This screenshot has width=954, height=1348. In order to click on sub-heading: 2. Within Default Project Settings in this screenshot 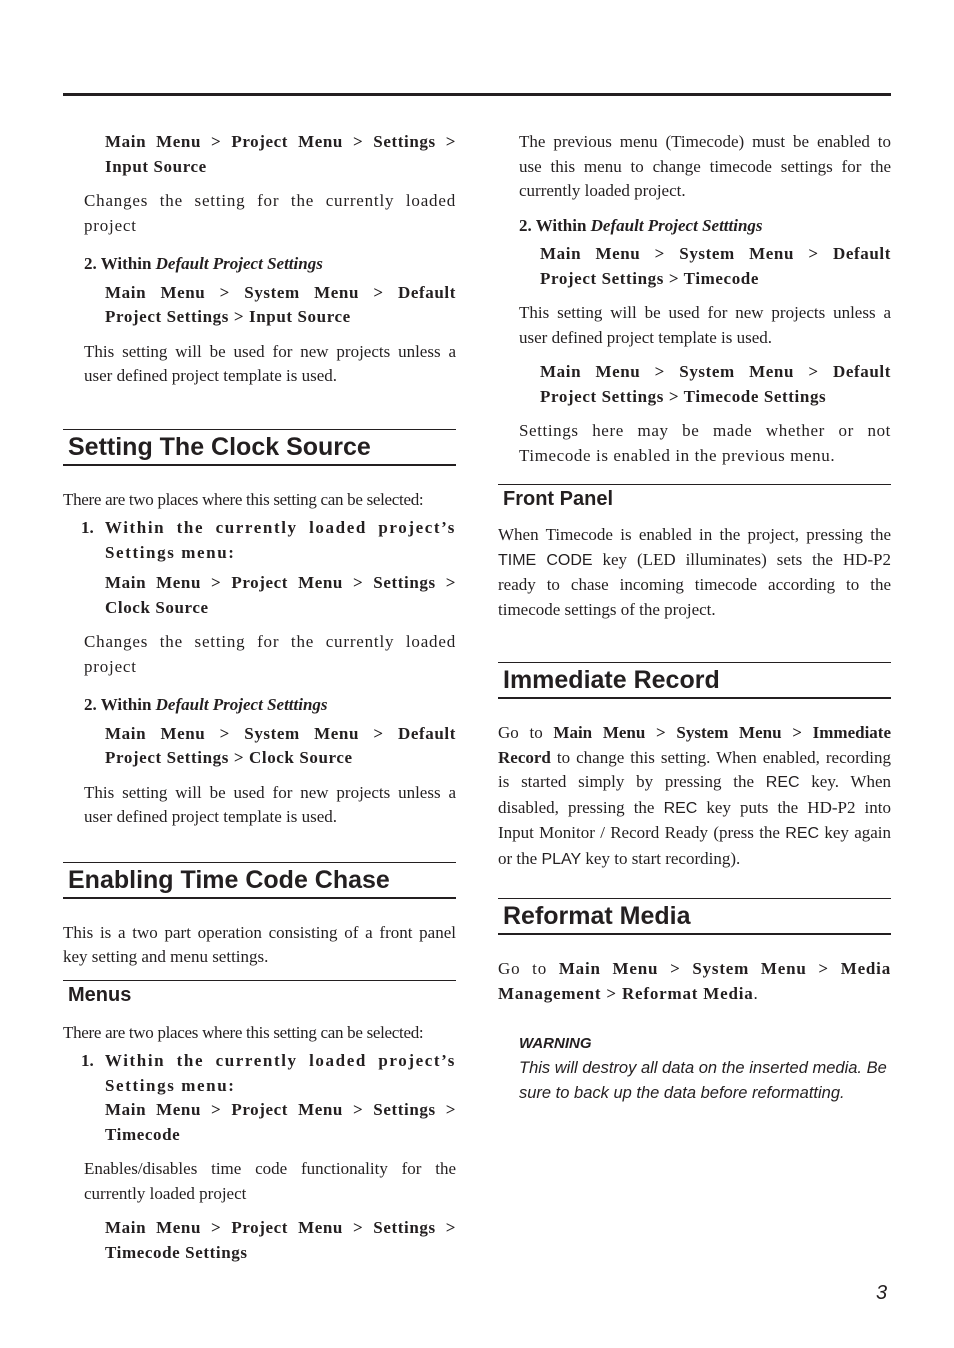, I will do `click(203, 263)`.